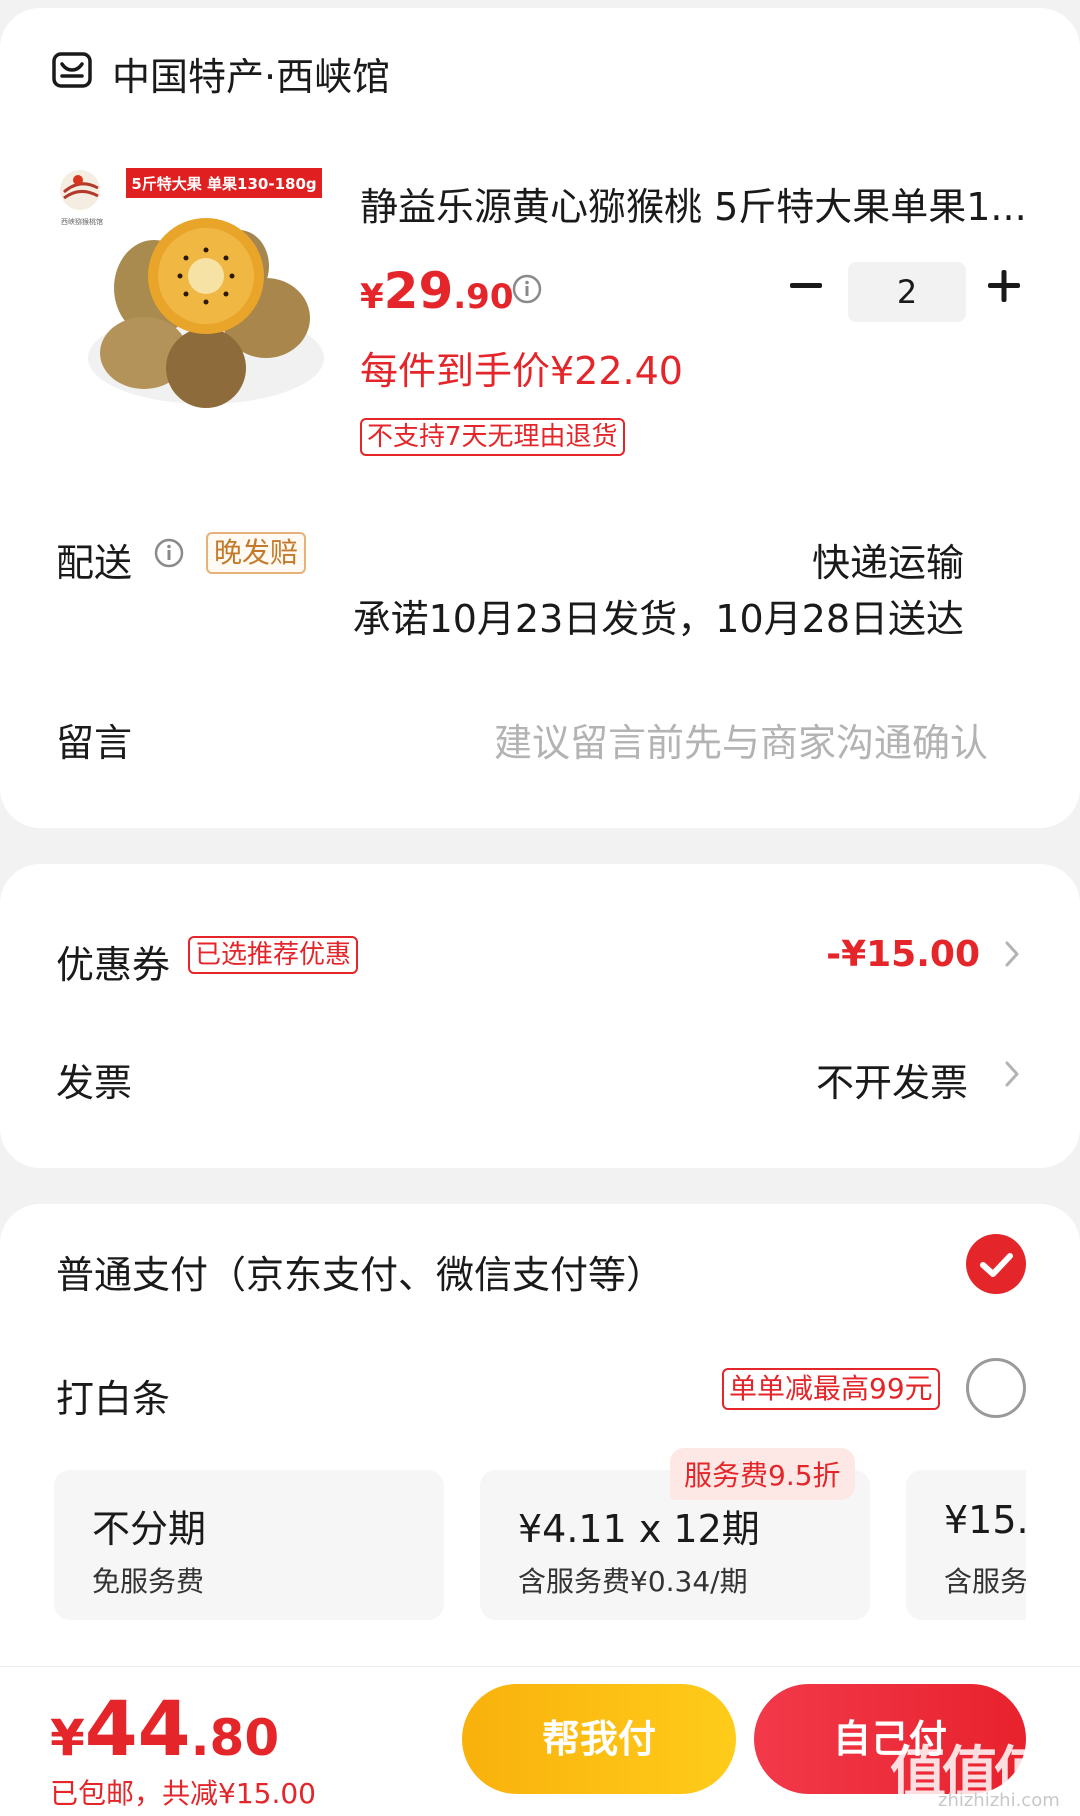 This screenshot has width=1080, height=1816. What do you see at coordinates (137, 1728) in the screenshot?
I see `total-integer: 44` at bounding box center [137, 1728].